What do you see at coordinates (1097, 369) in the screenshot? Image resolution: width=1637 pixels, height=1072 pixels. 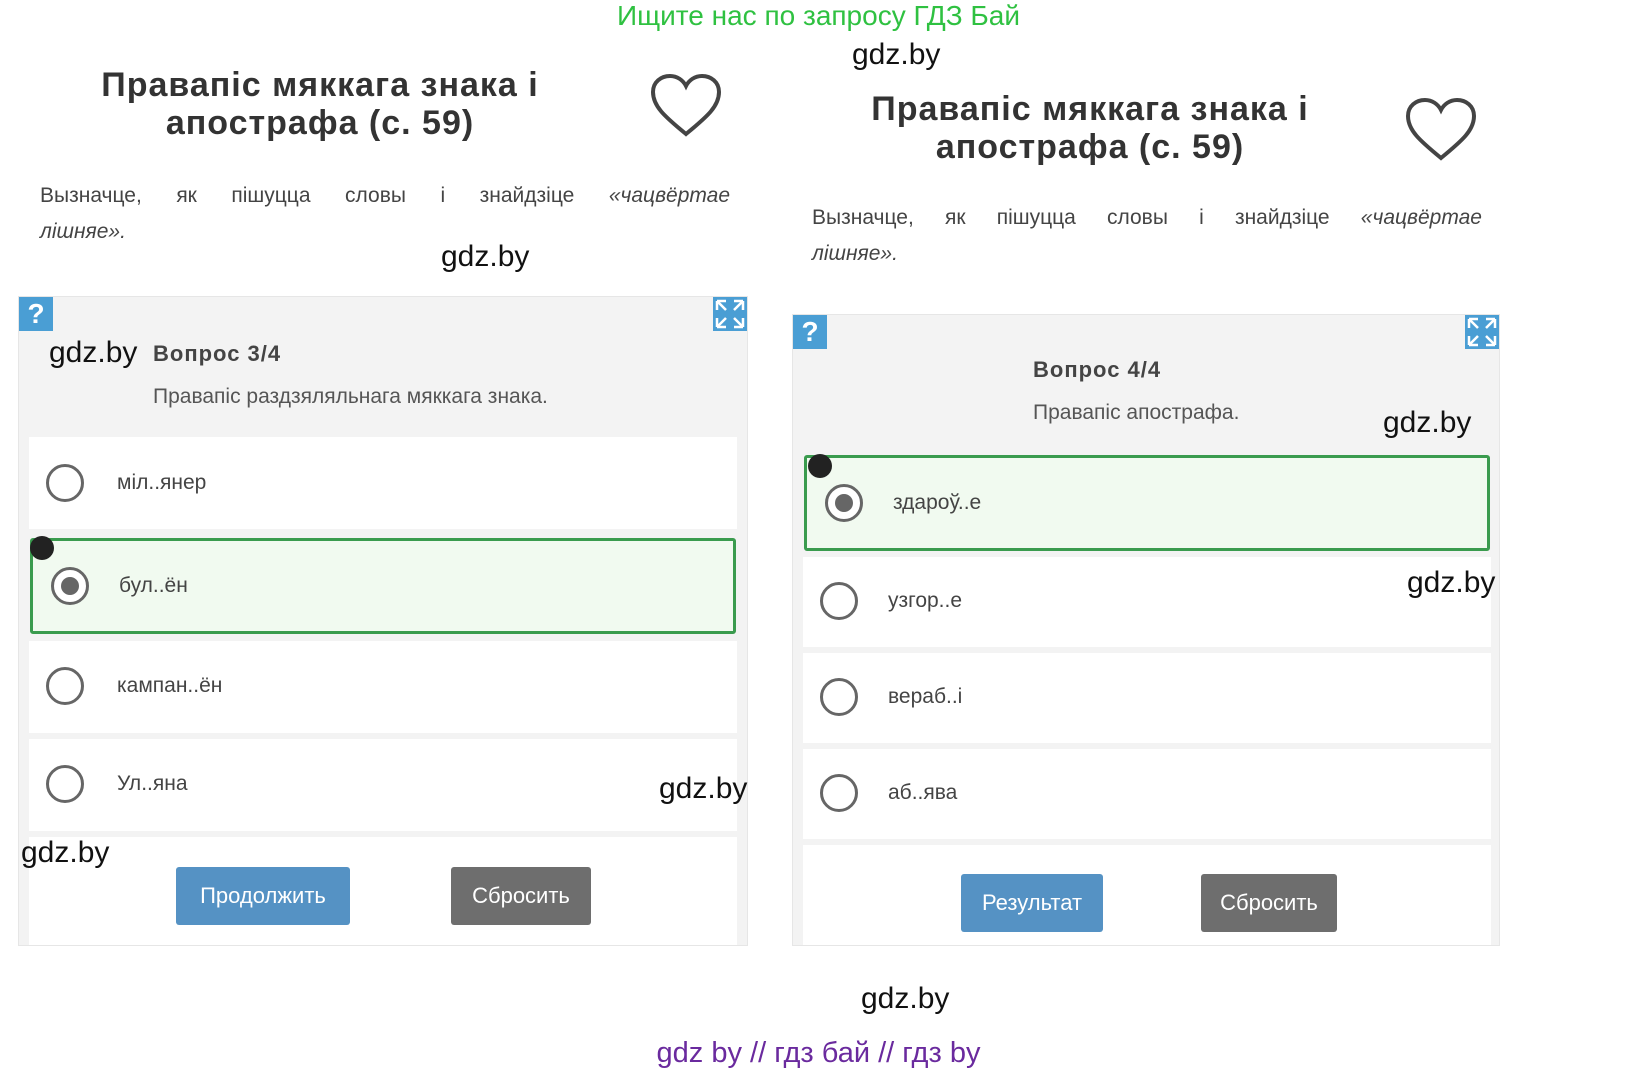 I see `question-number: Вопрос 4/4` at bounding box center [1097, 369].